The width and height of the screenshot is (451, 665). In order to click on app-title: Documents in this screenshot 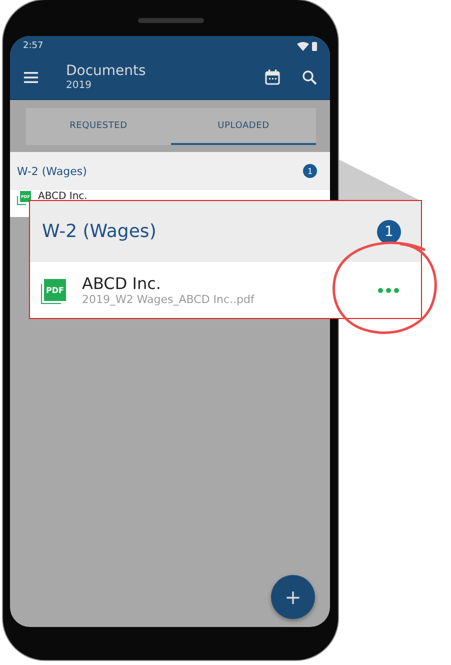, I will do `click(106, 71)`.